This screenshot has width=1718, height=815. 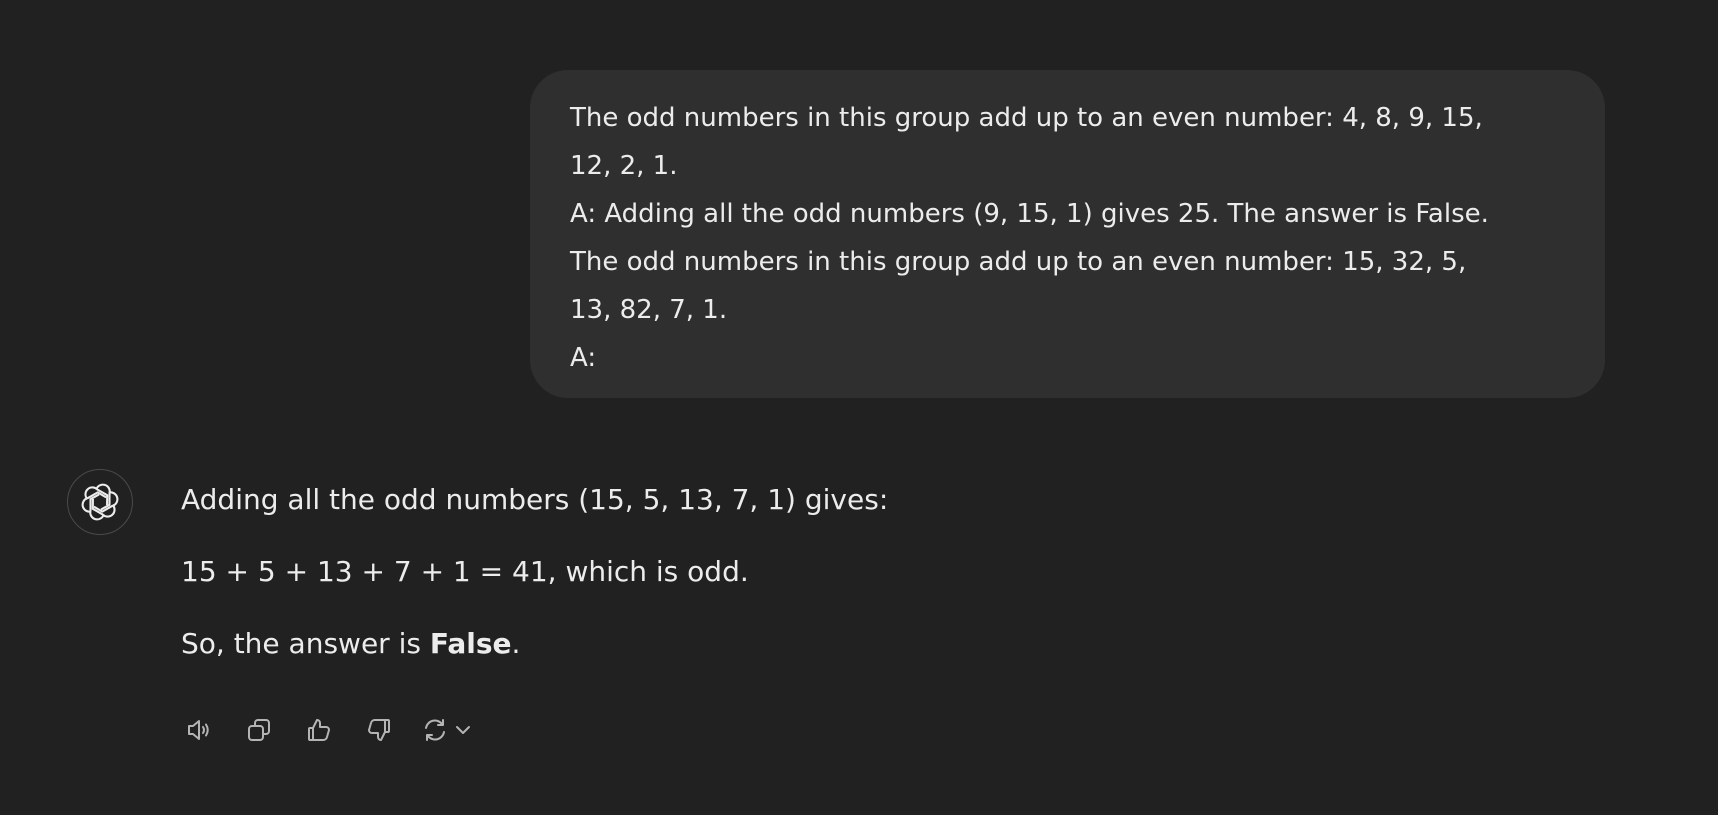 I want to click on copy-button, so click(x=259, y=730).